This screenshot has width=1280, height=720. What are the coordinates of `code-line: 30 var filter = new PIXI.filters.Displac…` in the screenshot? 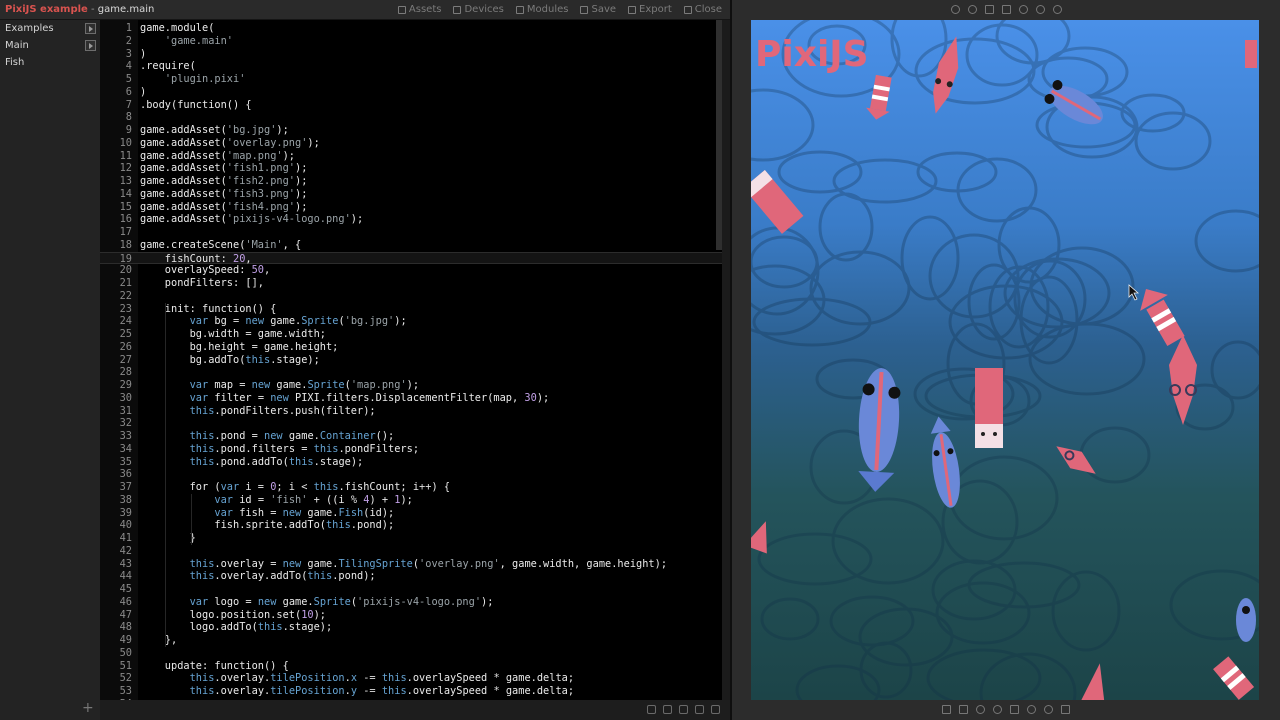 It's located at (411, 398).